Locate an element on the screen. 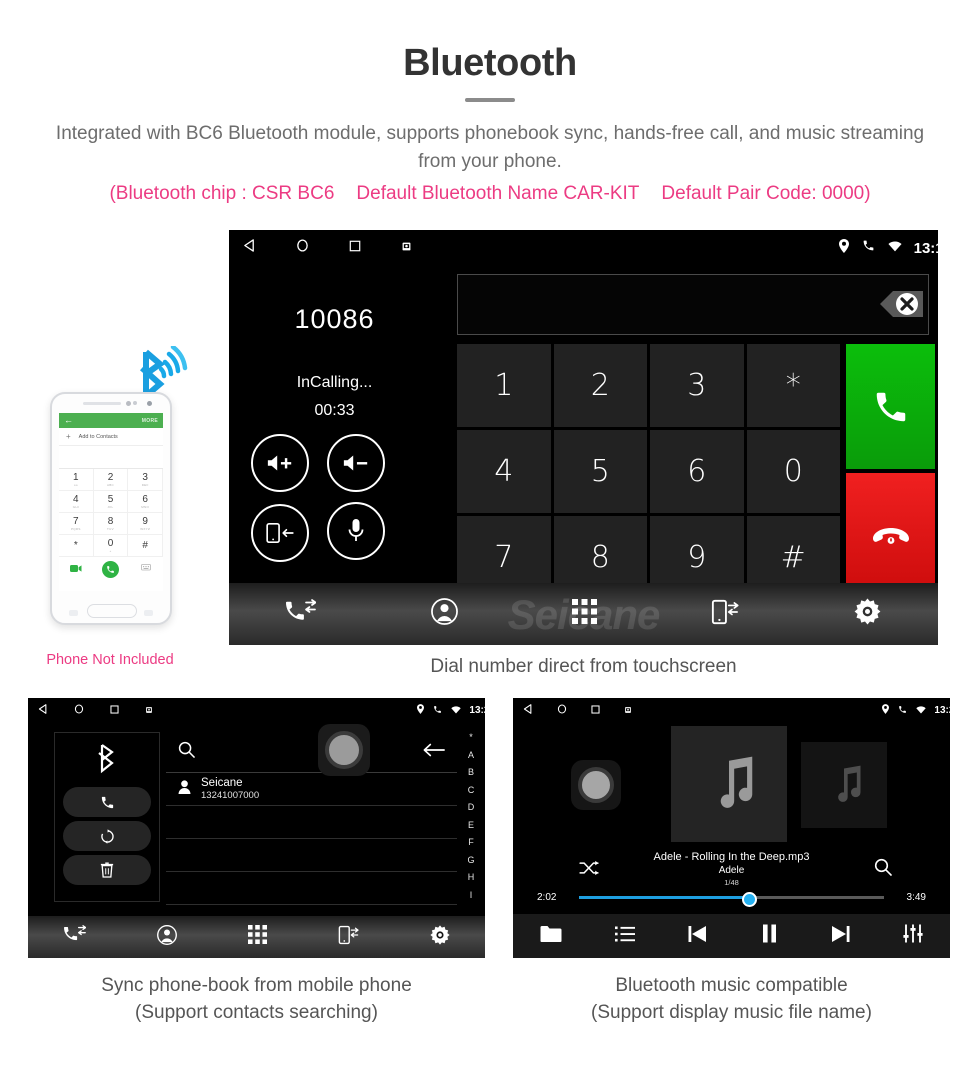  track-artist: Adele is located at coordinates (731, 870).